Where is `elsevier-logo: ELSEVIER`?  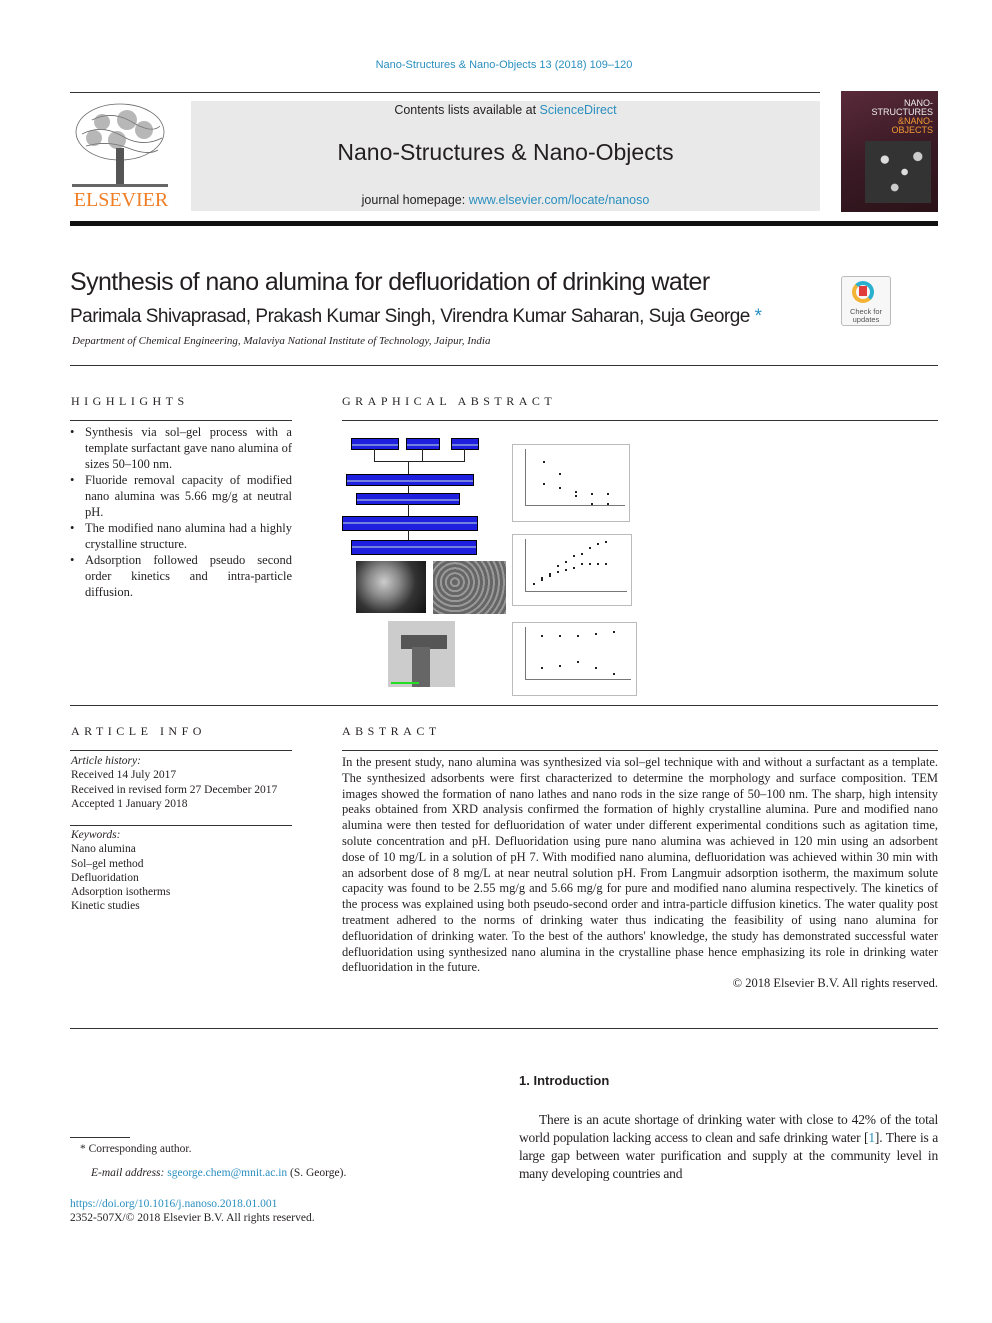 elsevier-logo: ELSEVIER is located at coordinates (121, 156).